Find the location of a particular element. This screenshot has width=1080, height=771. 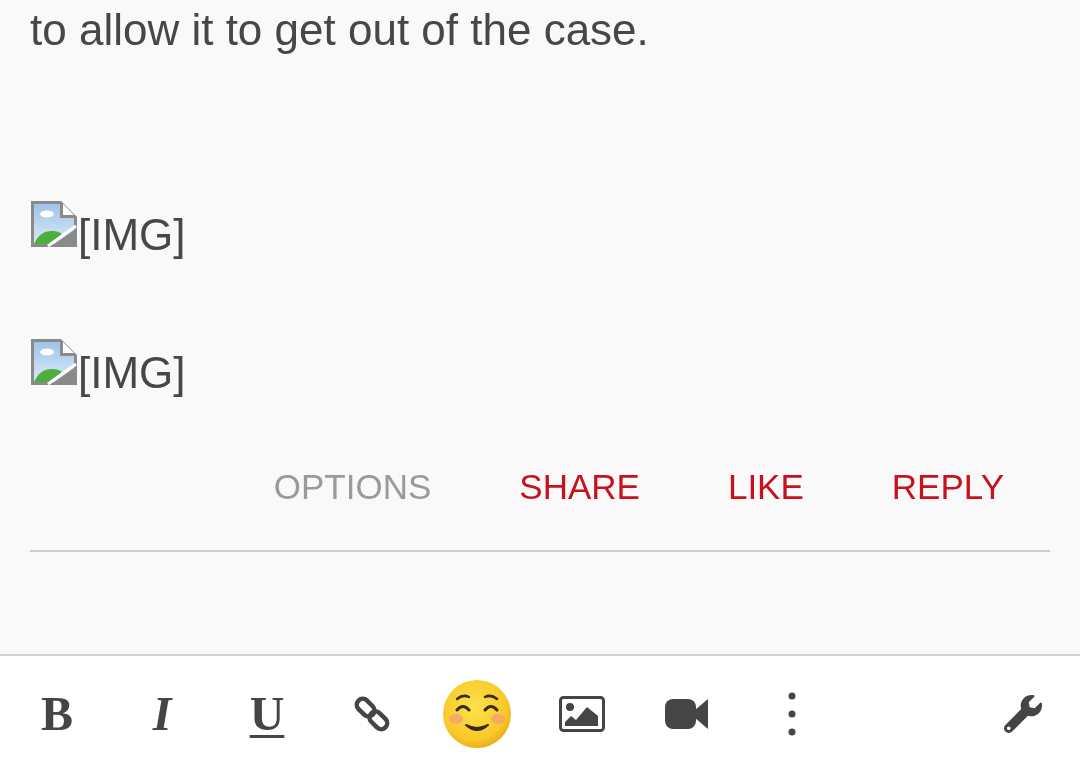

post-text: to allow it to get out of the case. is located at coordinates (340, 30).